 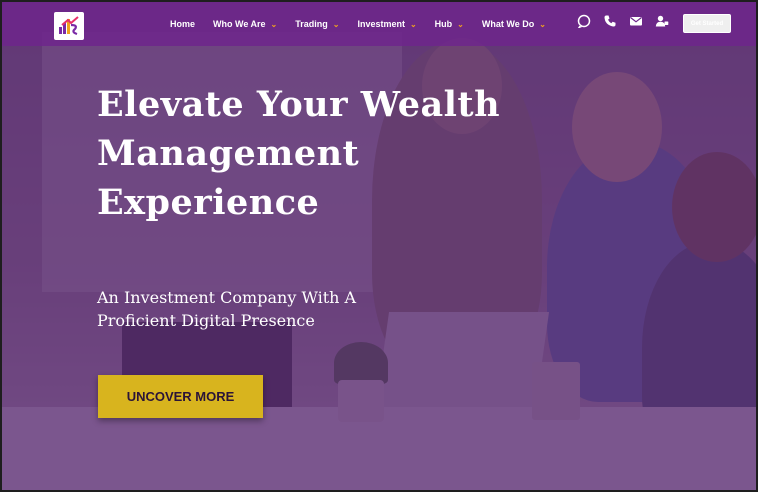 What do you see at coordinates (239, 24) in the screenshot?
I see `nav-who-we-are-label: Who We Are` at bounding box center [239, 24].